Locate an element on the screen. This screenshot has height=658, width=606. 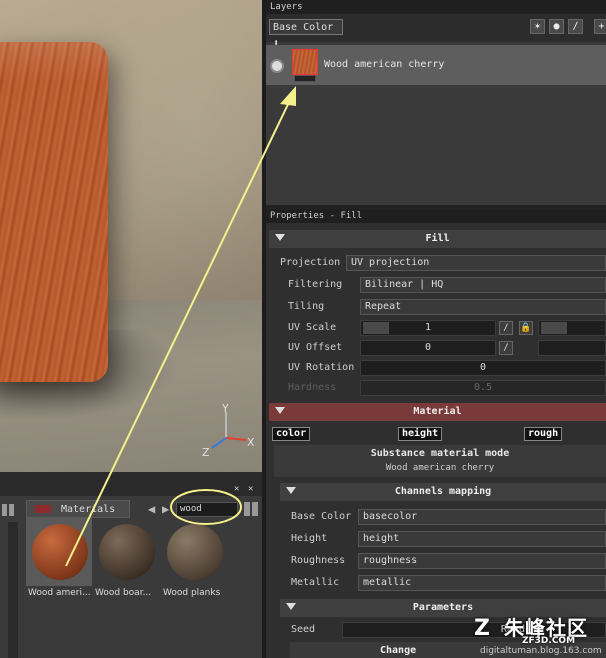
wood-cube-mesh is located at coordinates (54, 212).